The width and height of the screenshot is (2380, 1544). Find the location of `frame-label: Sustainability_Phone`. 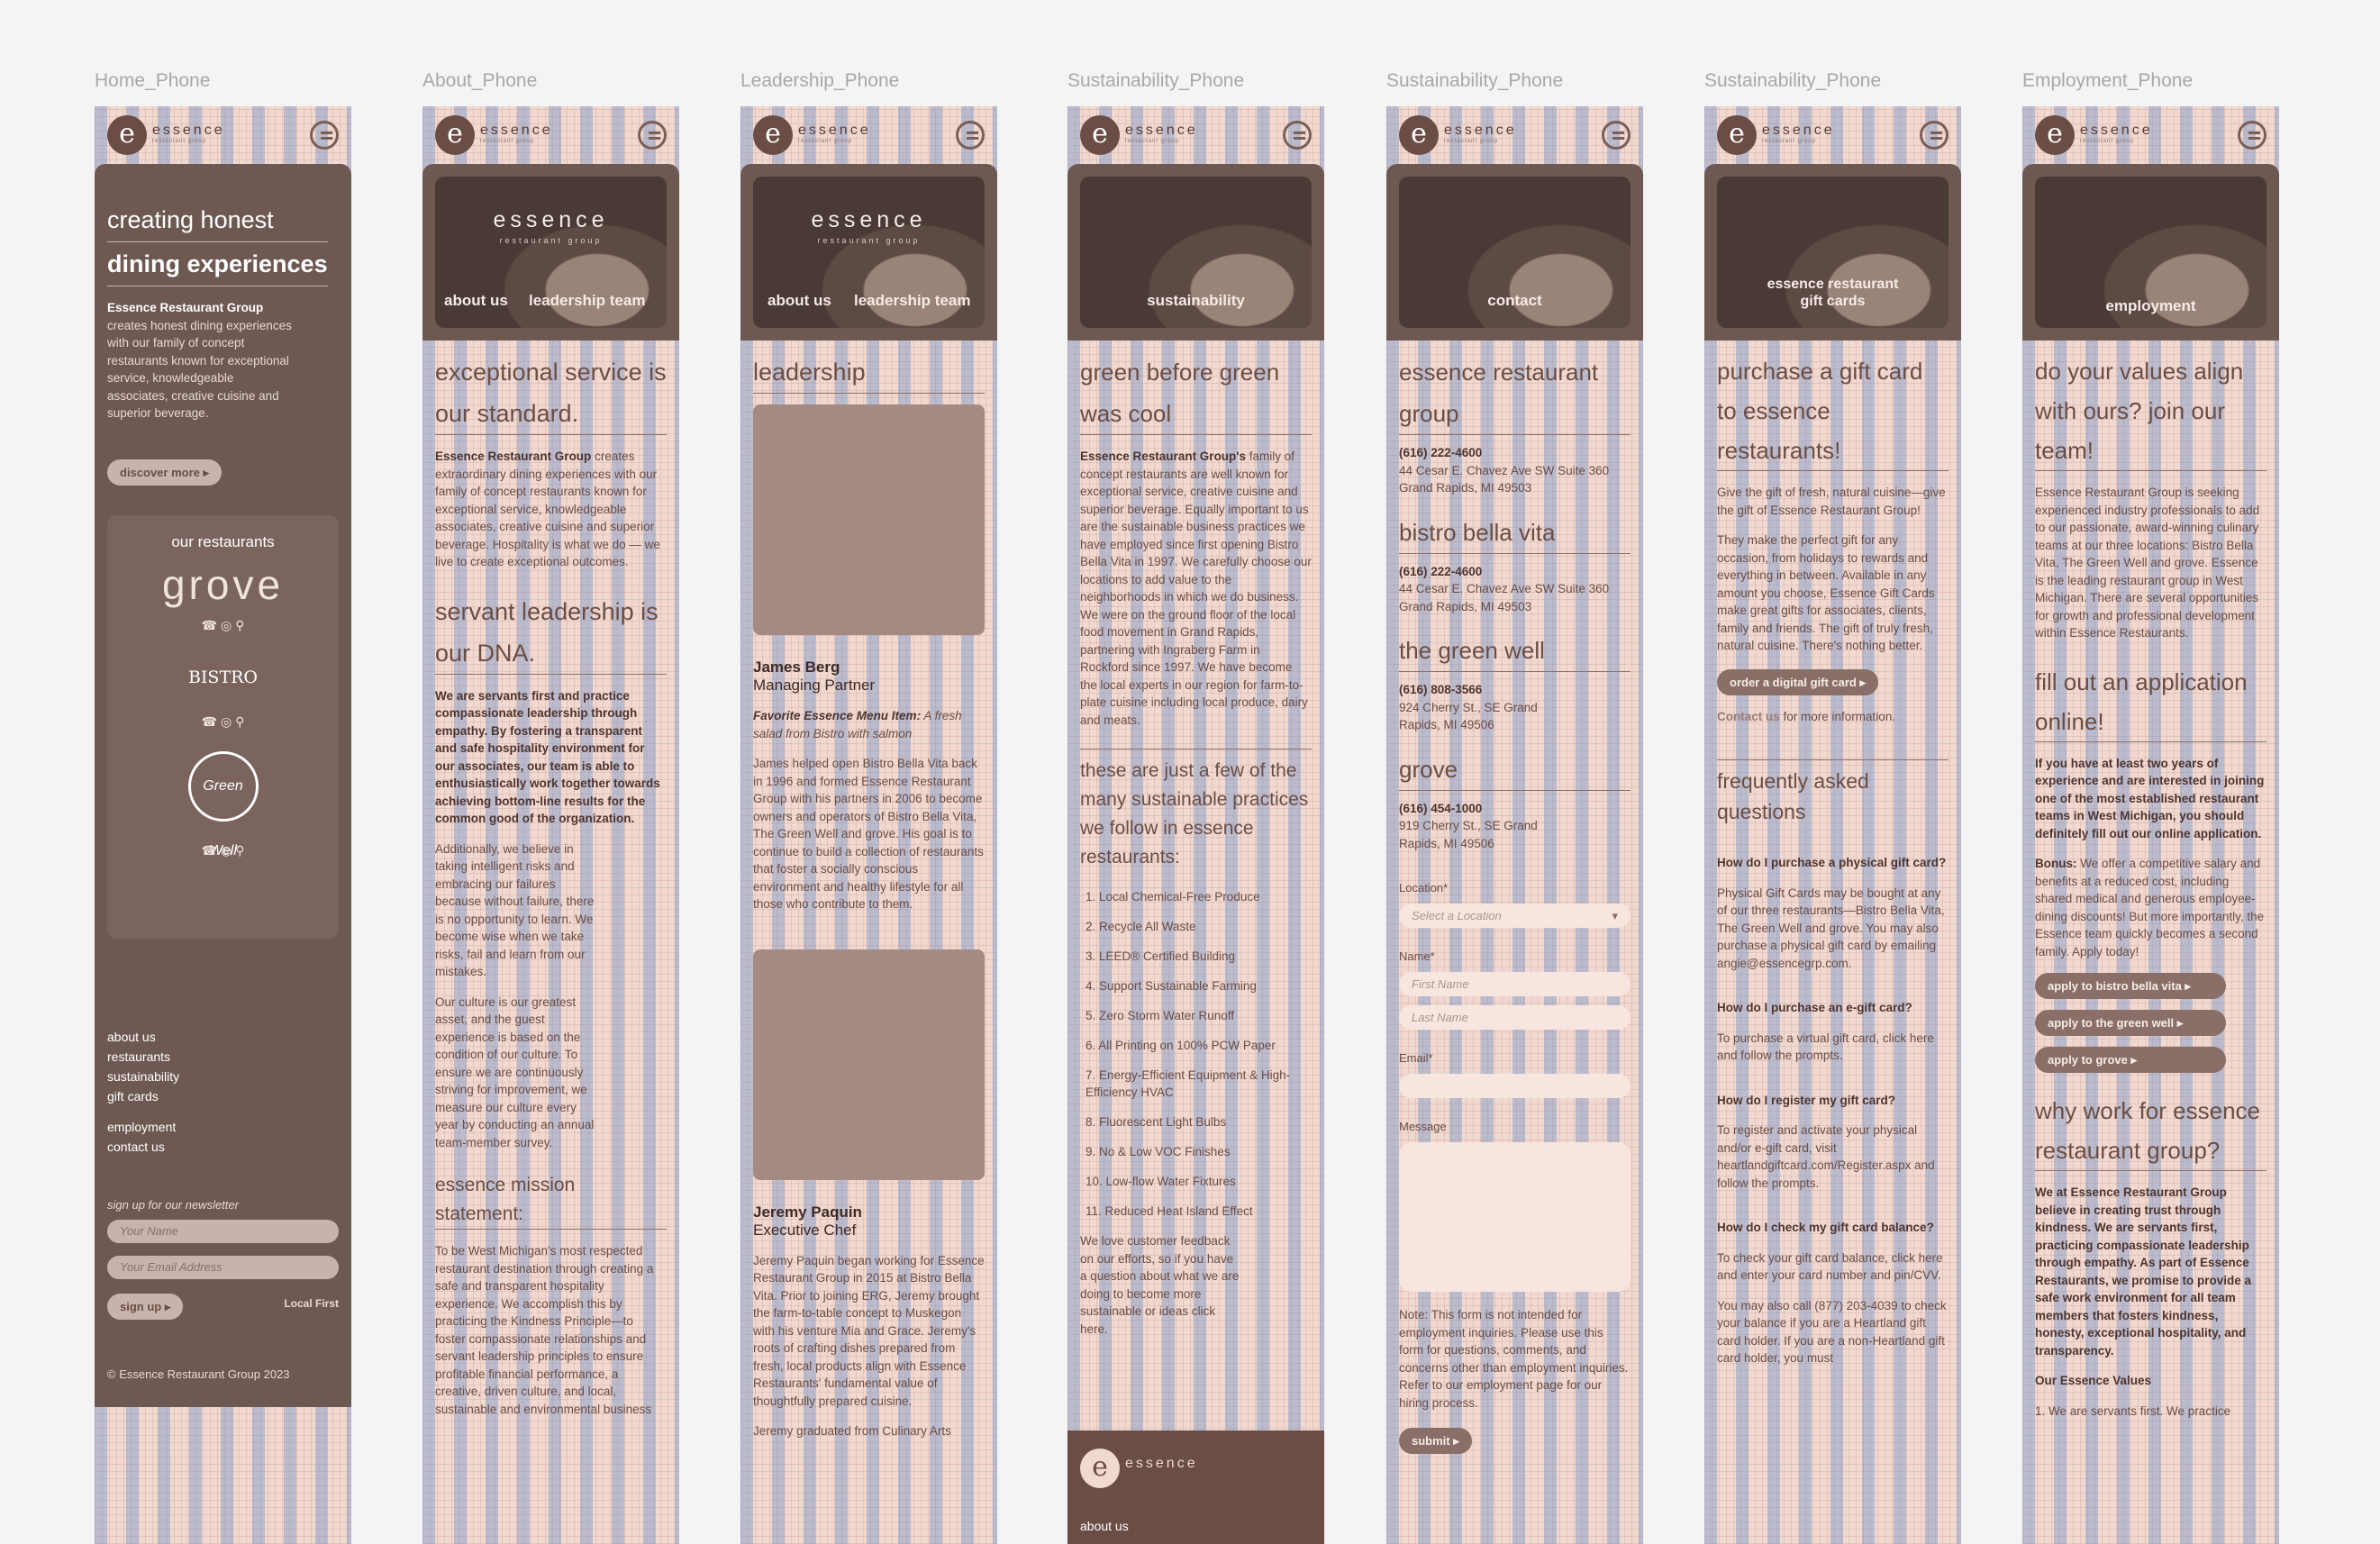

frame-label: Sustainability_Phone is located at coordinates (1793, 80).